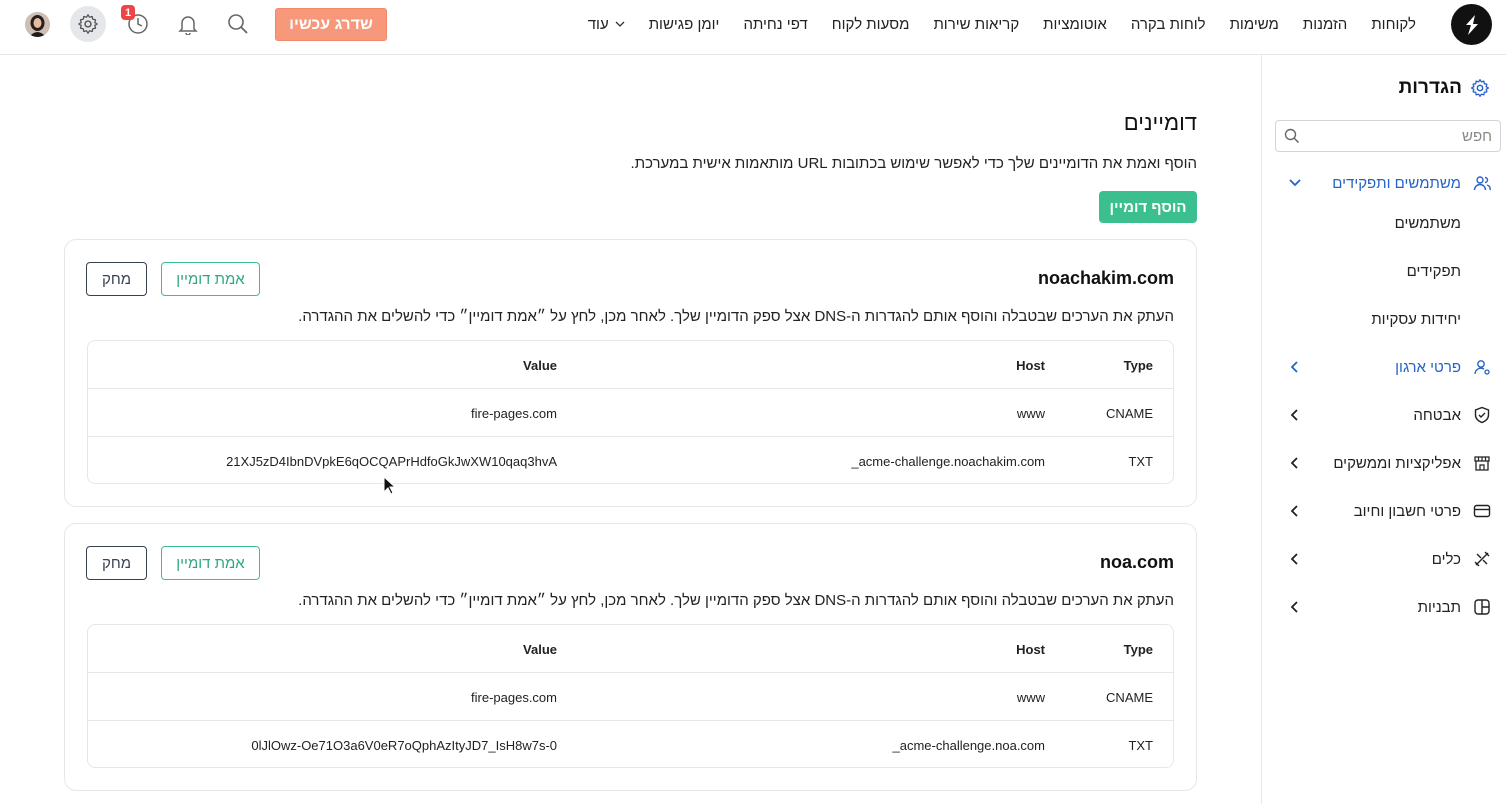  Describe the element at coordinates (1482, 463) in the screenshot. I see `store-icon` at that location.